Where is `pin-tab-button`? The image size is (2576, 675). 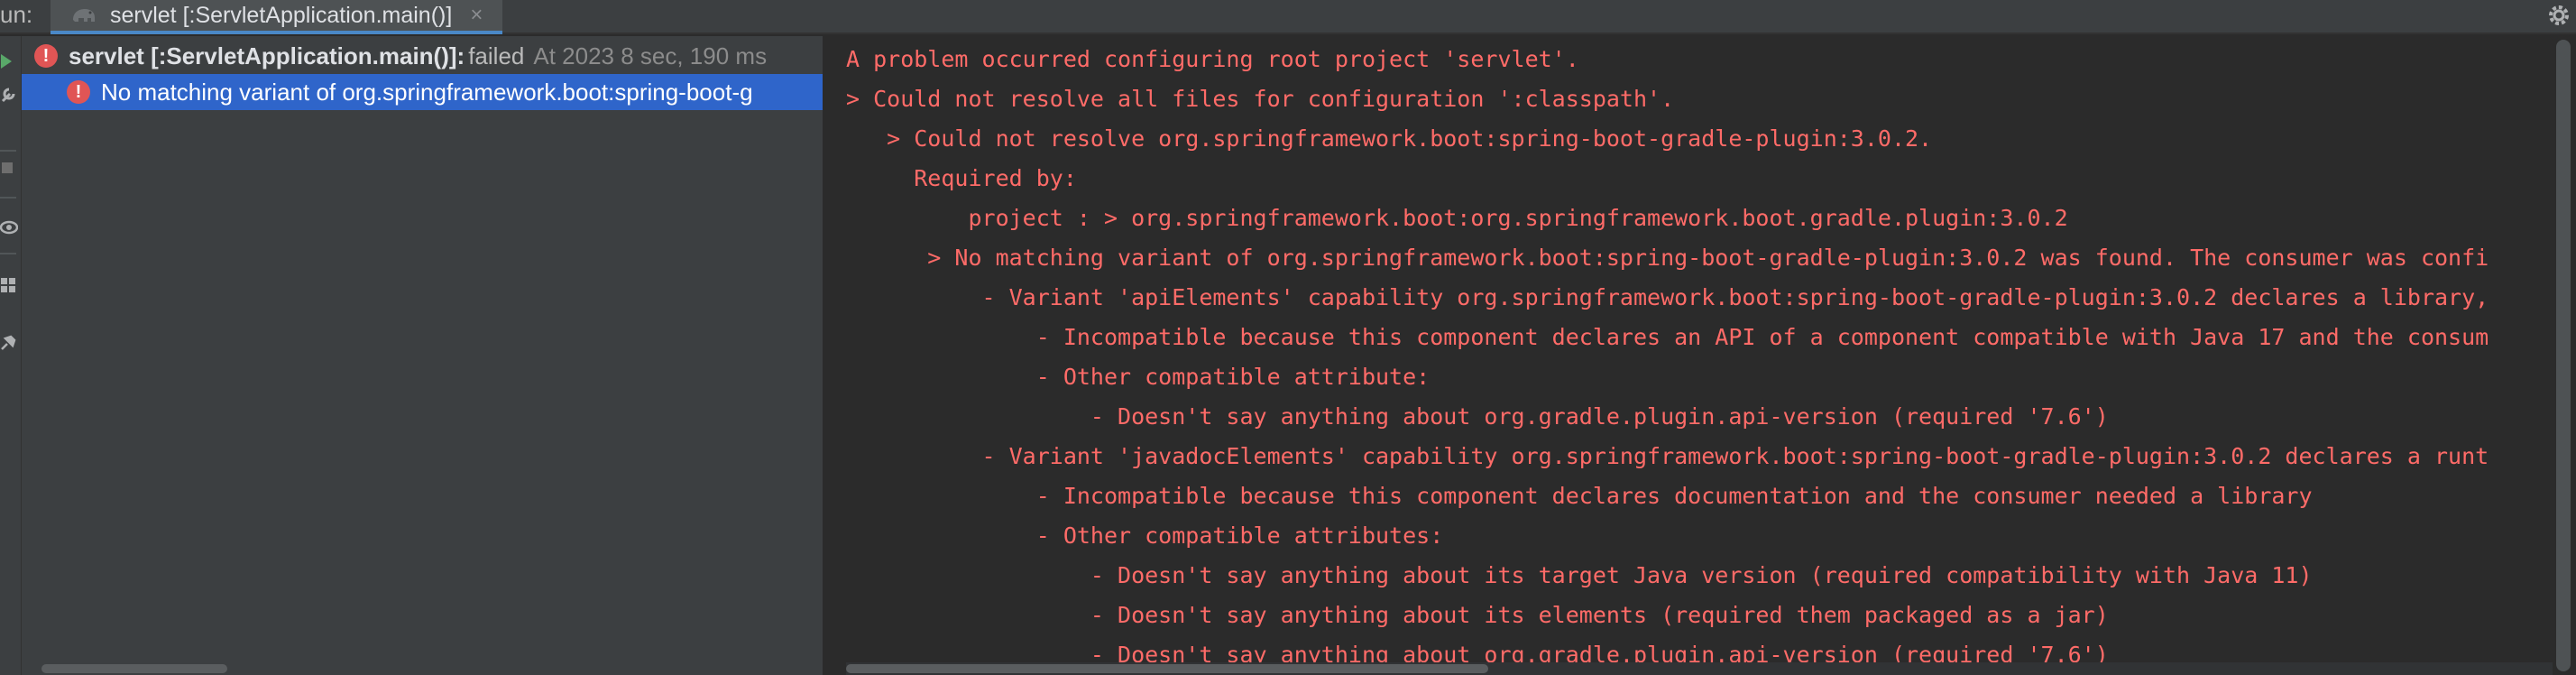 pin-tab-button is located at coordinates (10, 343).